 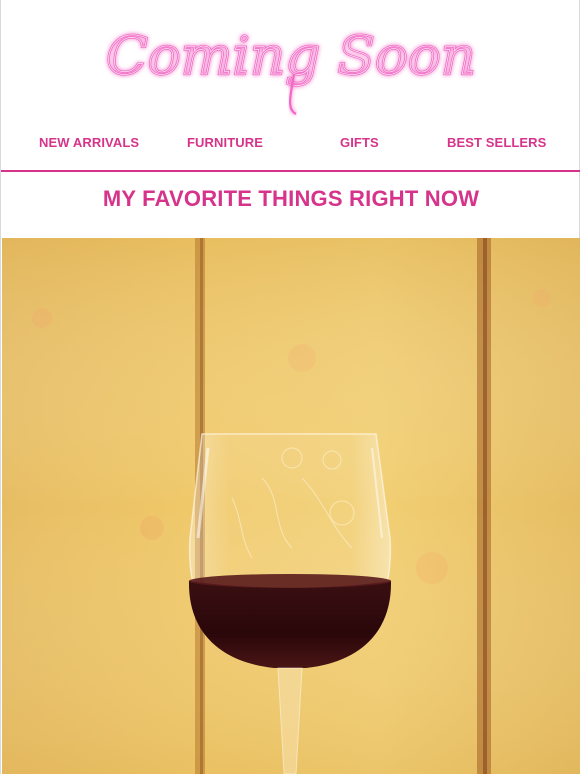 What do you see at coordinates (89, 142) in the screenshot?
I see `nav-new-arrivals: NEW ARRIVALS` at bounding box center [89, 142].